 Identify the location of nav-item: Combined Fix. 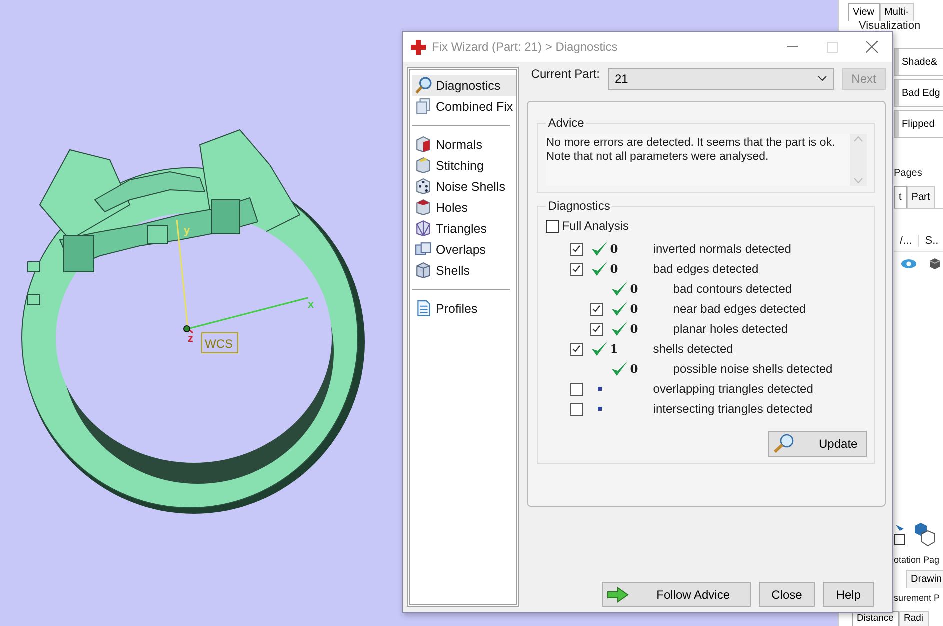
(464, 106).